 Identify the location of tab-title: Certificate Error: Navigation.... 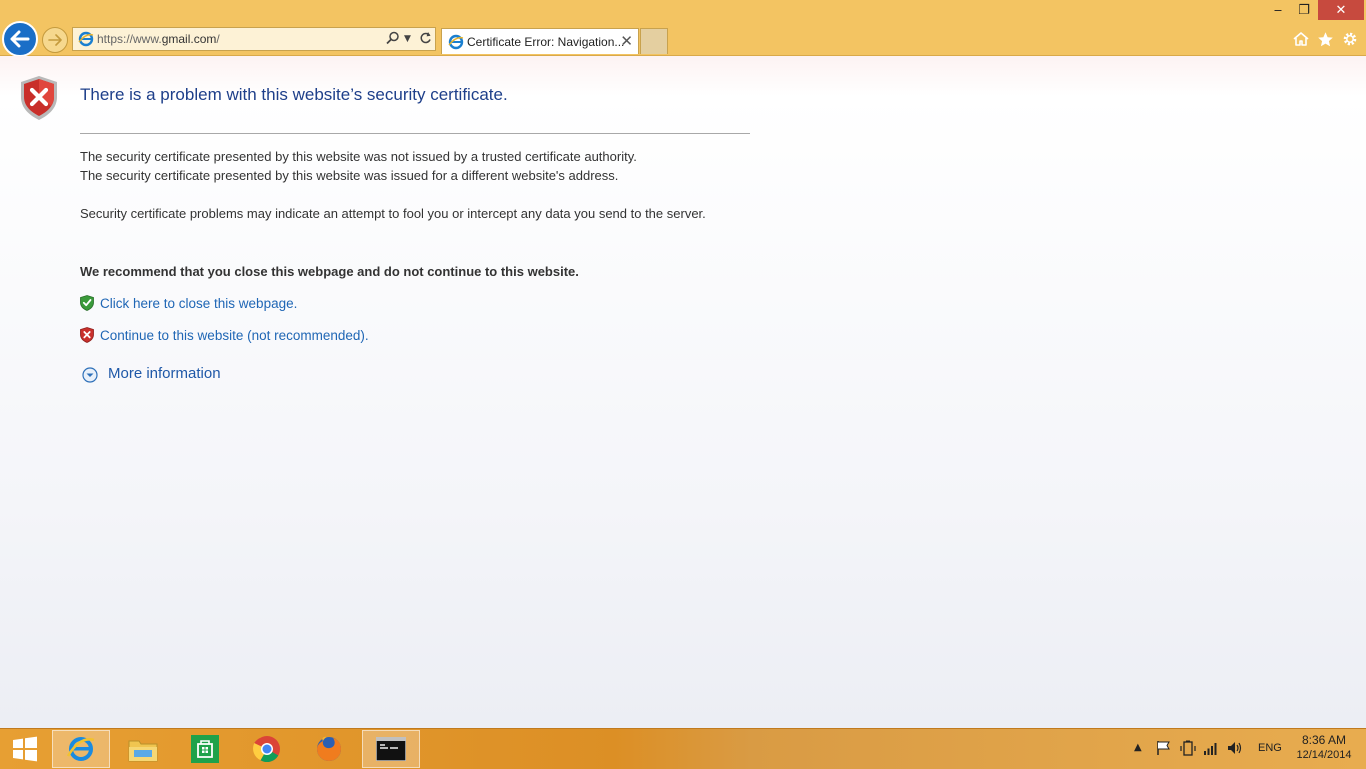
(546, 42).